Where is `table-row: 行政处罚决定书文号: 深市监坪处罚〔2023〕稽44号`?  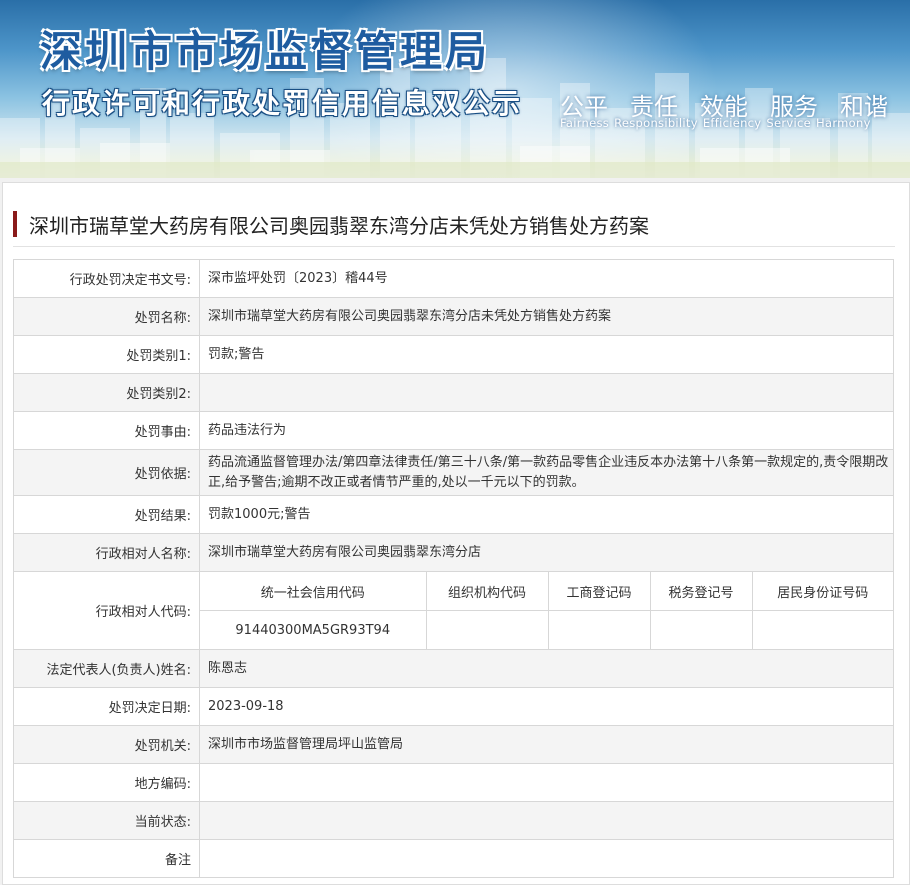 table-row: 行政处罚决定书文号: 深市监坪处罚〔2023〕稽44号 is located at coordinates (453, 278).